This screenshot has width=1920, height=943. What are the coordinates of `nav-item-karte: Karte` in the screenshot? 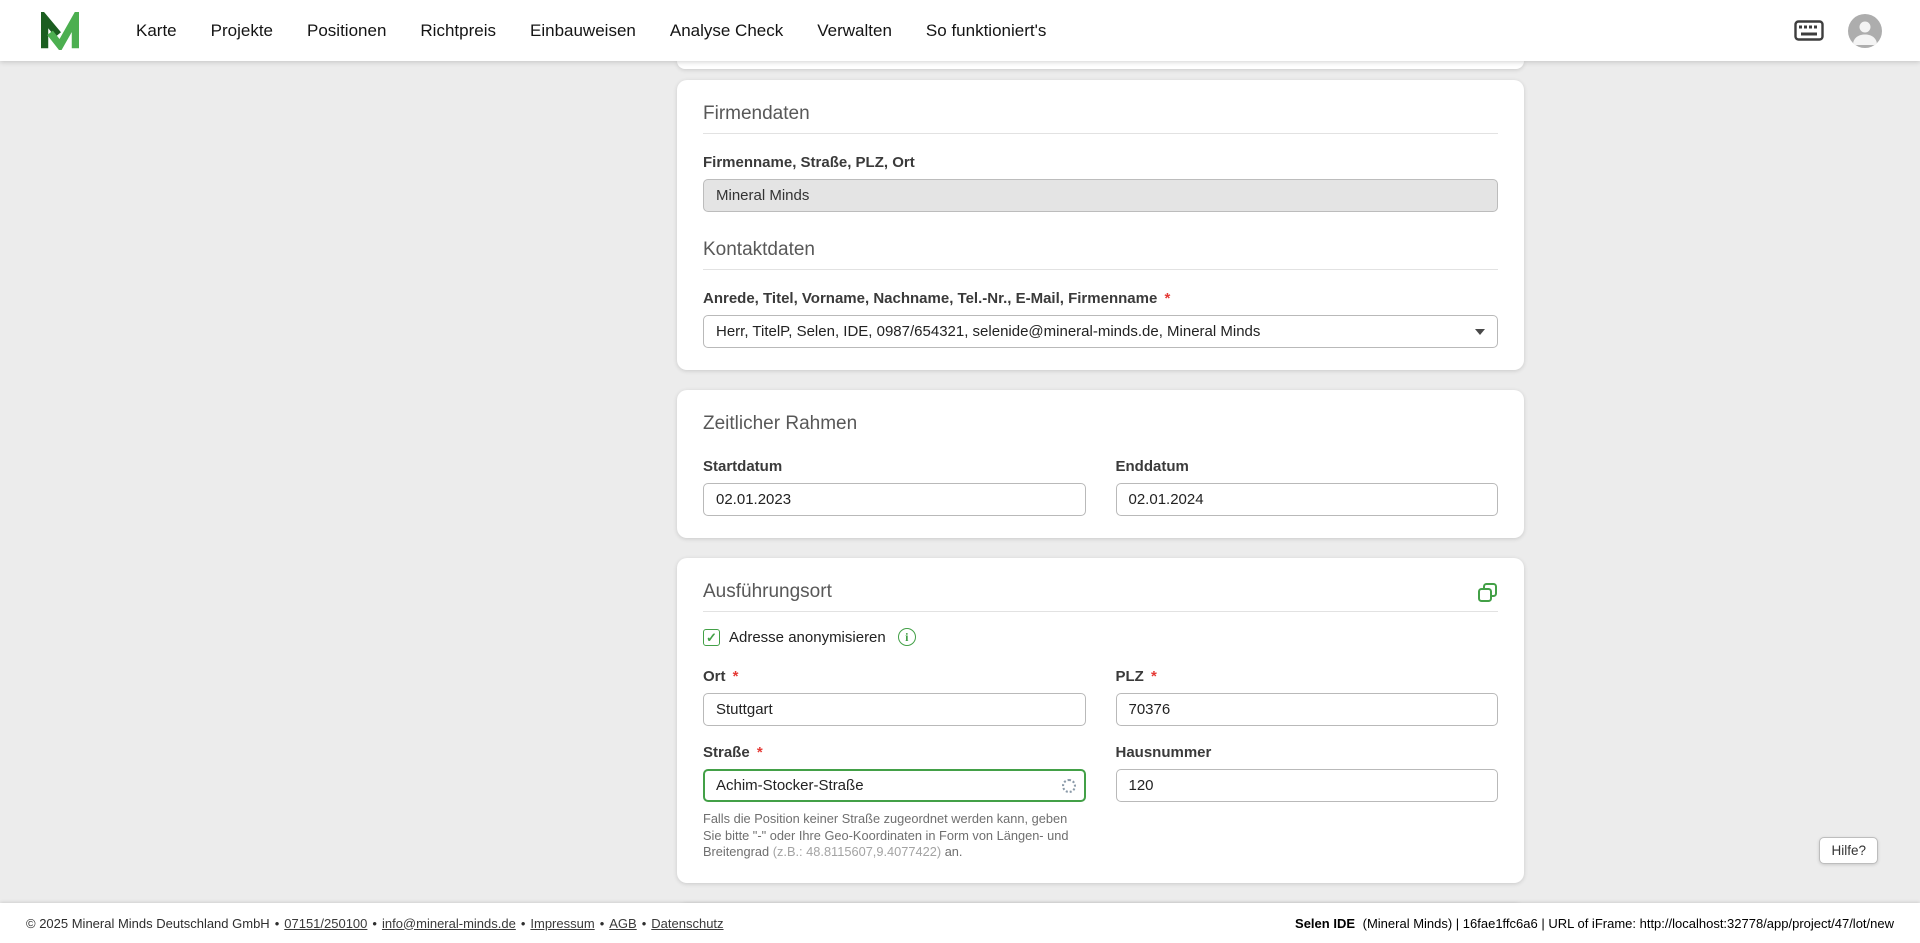 It's located at (156, 31).